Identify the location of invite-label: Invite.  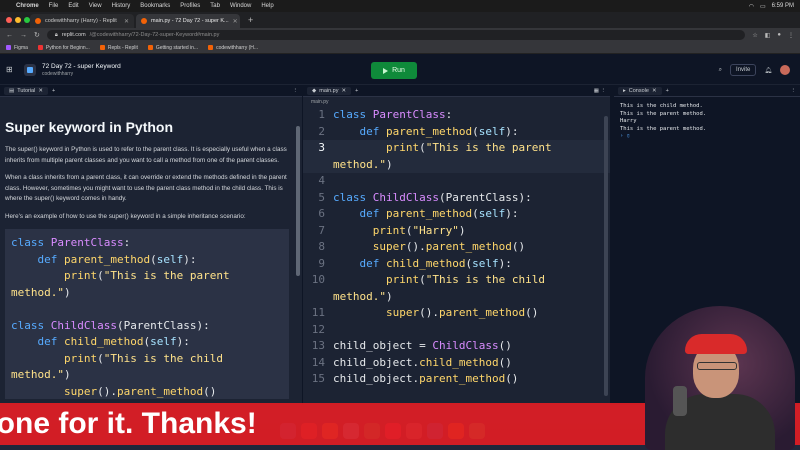
(743, 70).